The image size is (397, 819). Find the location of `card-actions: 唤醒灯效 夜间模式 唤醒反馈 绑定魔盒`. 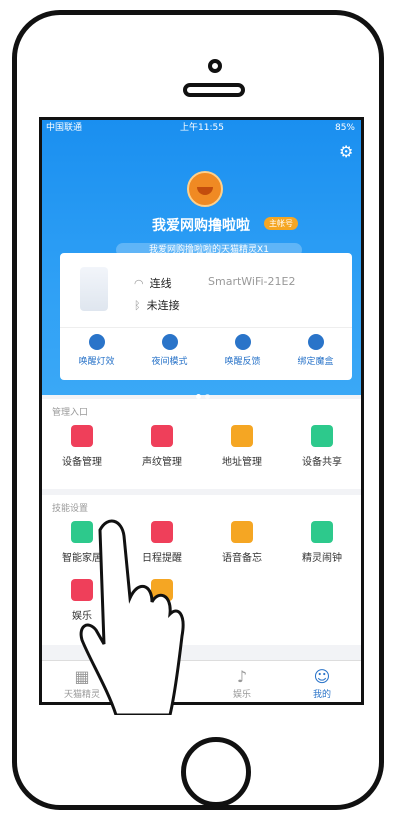

card-actions: 唤醒灯效 夜间模式 唤醒反馈 绑定魔盒 is located at coordinates (206, 352).